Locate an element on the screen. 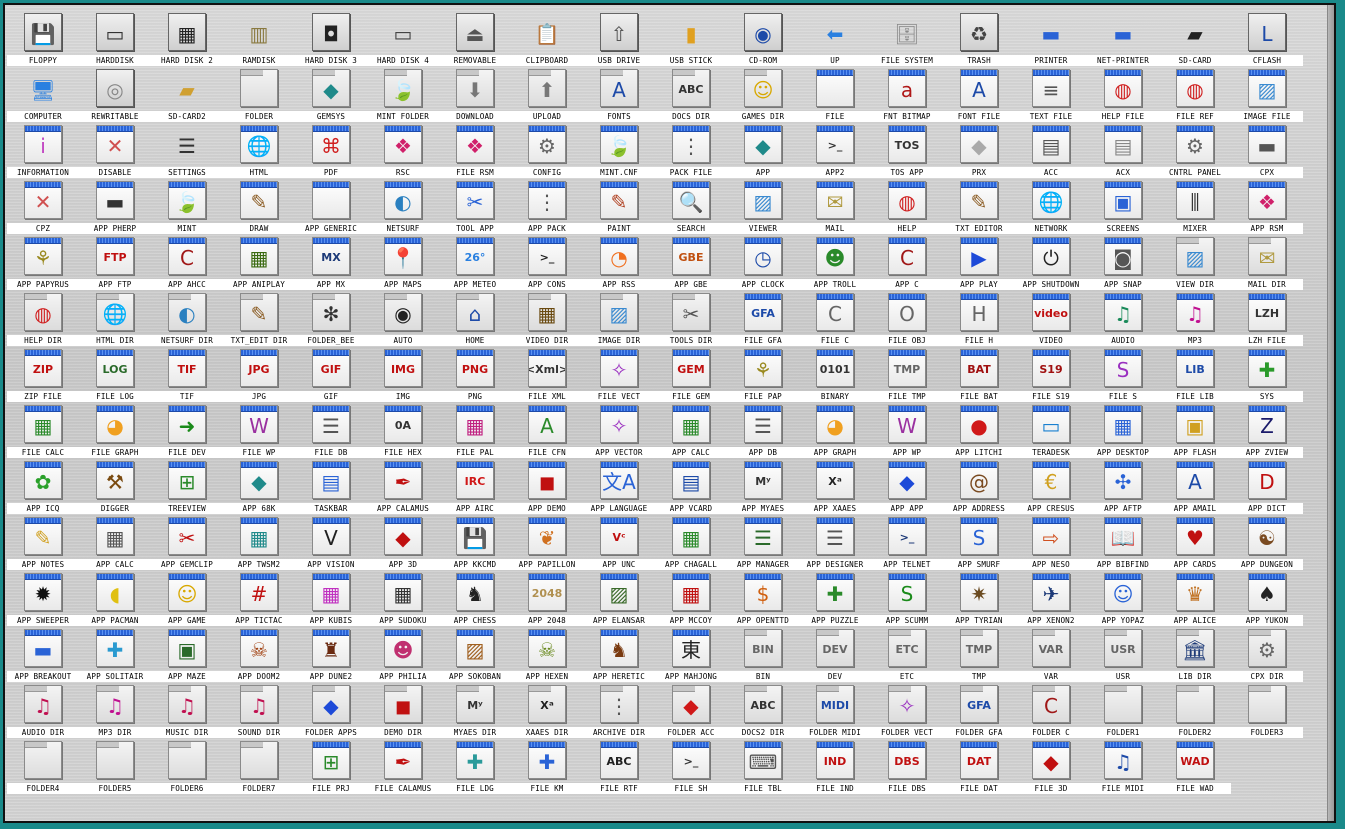 Image resolution: width=1345 pixels, height=829 pixels. desktop-icon-app-maps: 📍 APP MAPS is located at coordinates (403, 263).